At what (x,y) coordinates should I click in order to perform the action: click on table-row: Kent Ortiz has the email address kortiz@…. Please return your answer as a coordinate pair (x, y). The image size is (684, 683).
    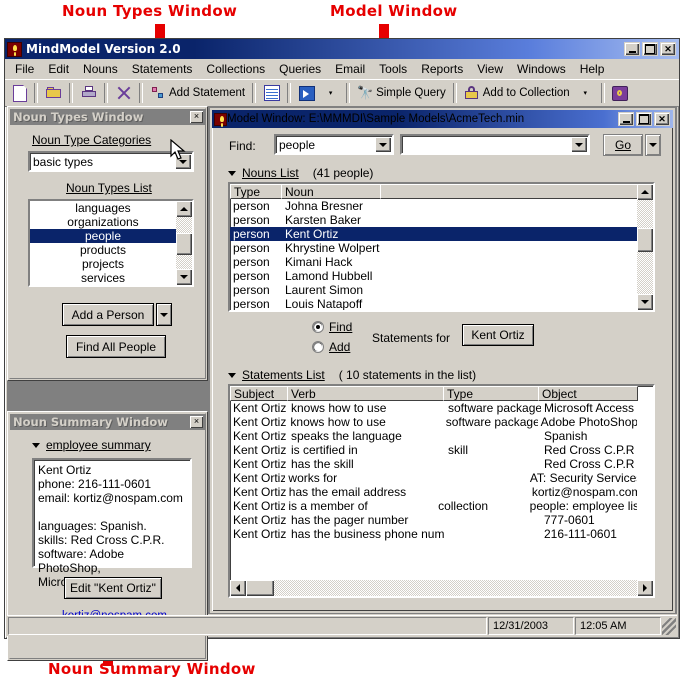
    Looking at the image, I should click on (433, 492).